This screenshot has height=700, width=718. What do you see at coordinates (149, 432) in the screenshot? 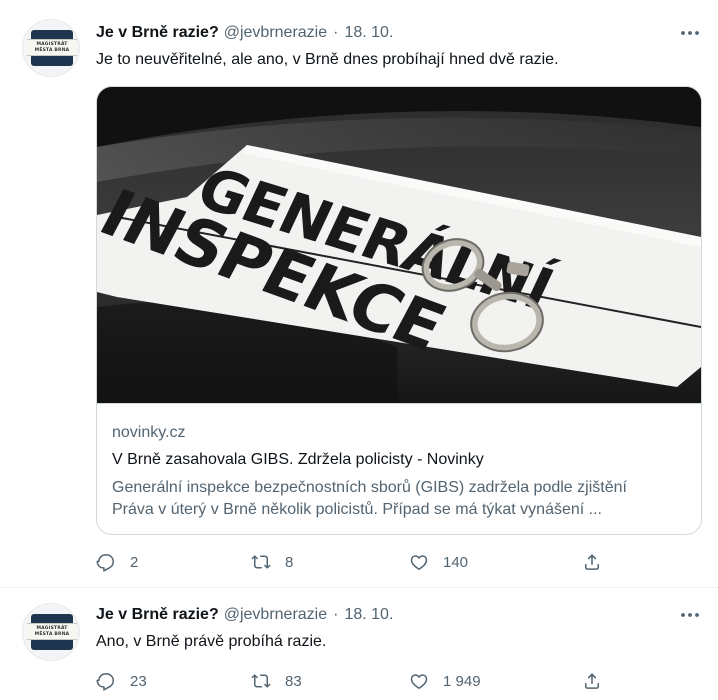
I see `card-domain: novinky.cz` at bounding box center [149, 432].